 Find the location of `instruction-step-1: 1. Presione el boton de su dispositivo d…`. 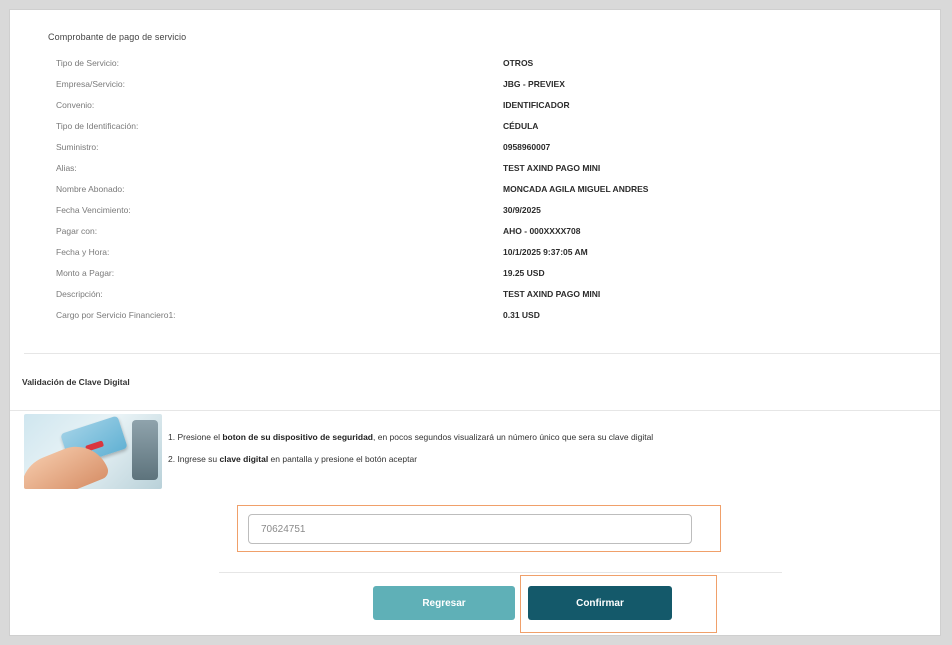

instruction-step-1: 1. Presione el boton de su dispositivo d… is located at coordinates (410, 437).